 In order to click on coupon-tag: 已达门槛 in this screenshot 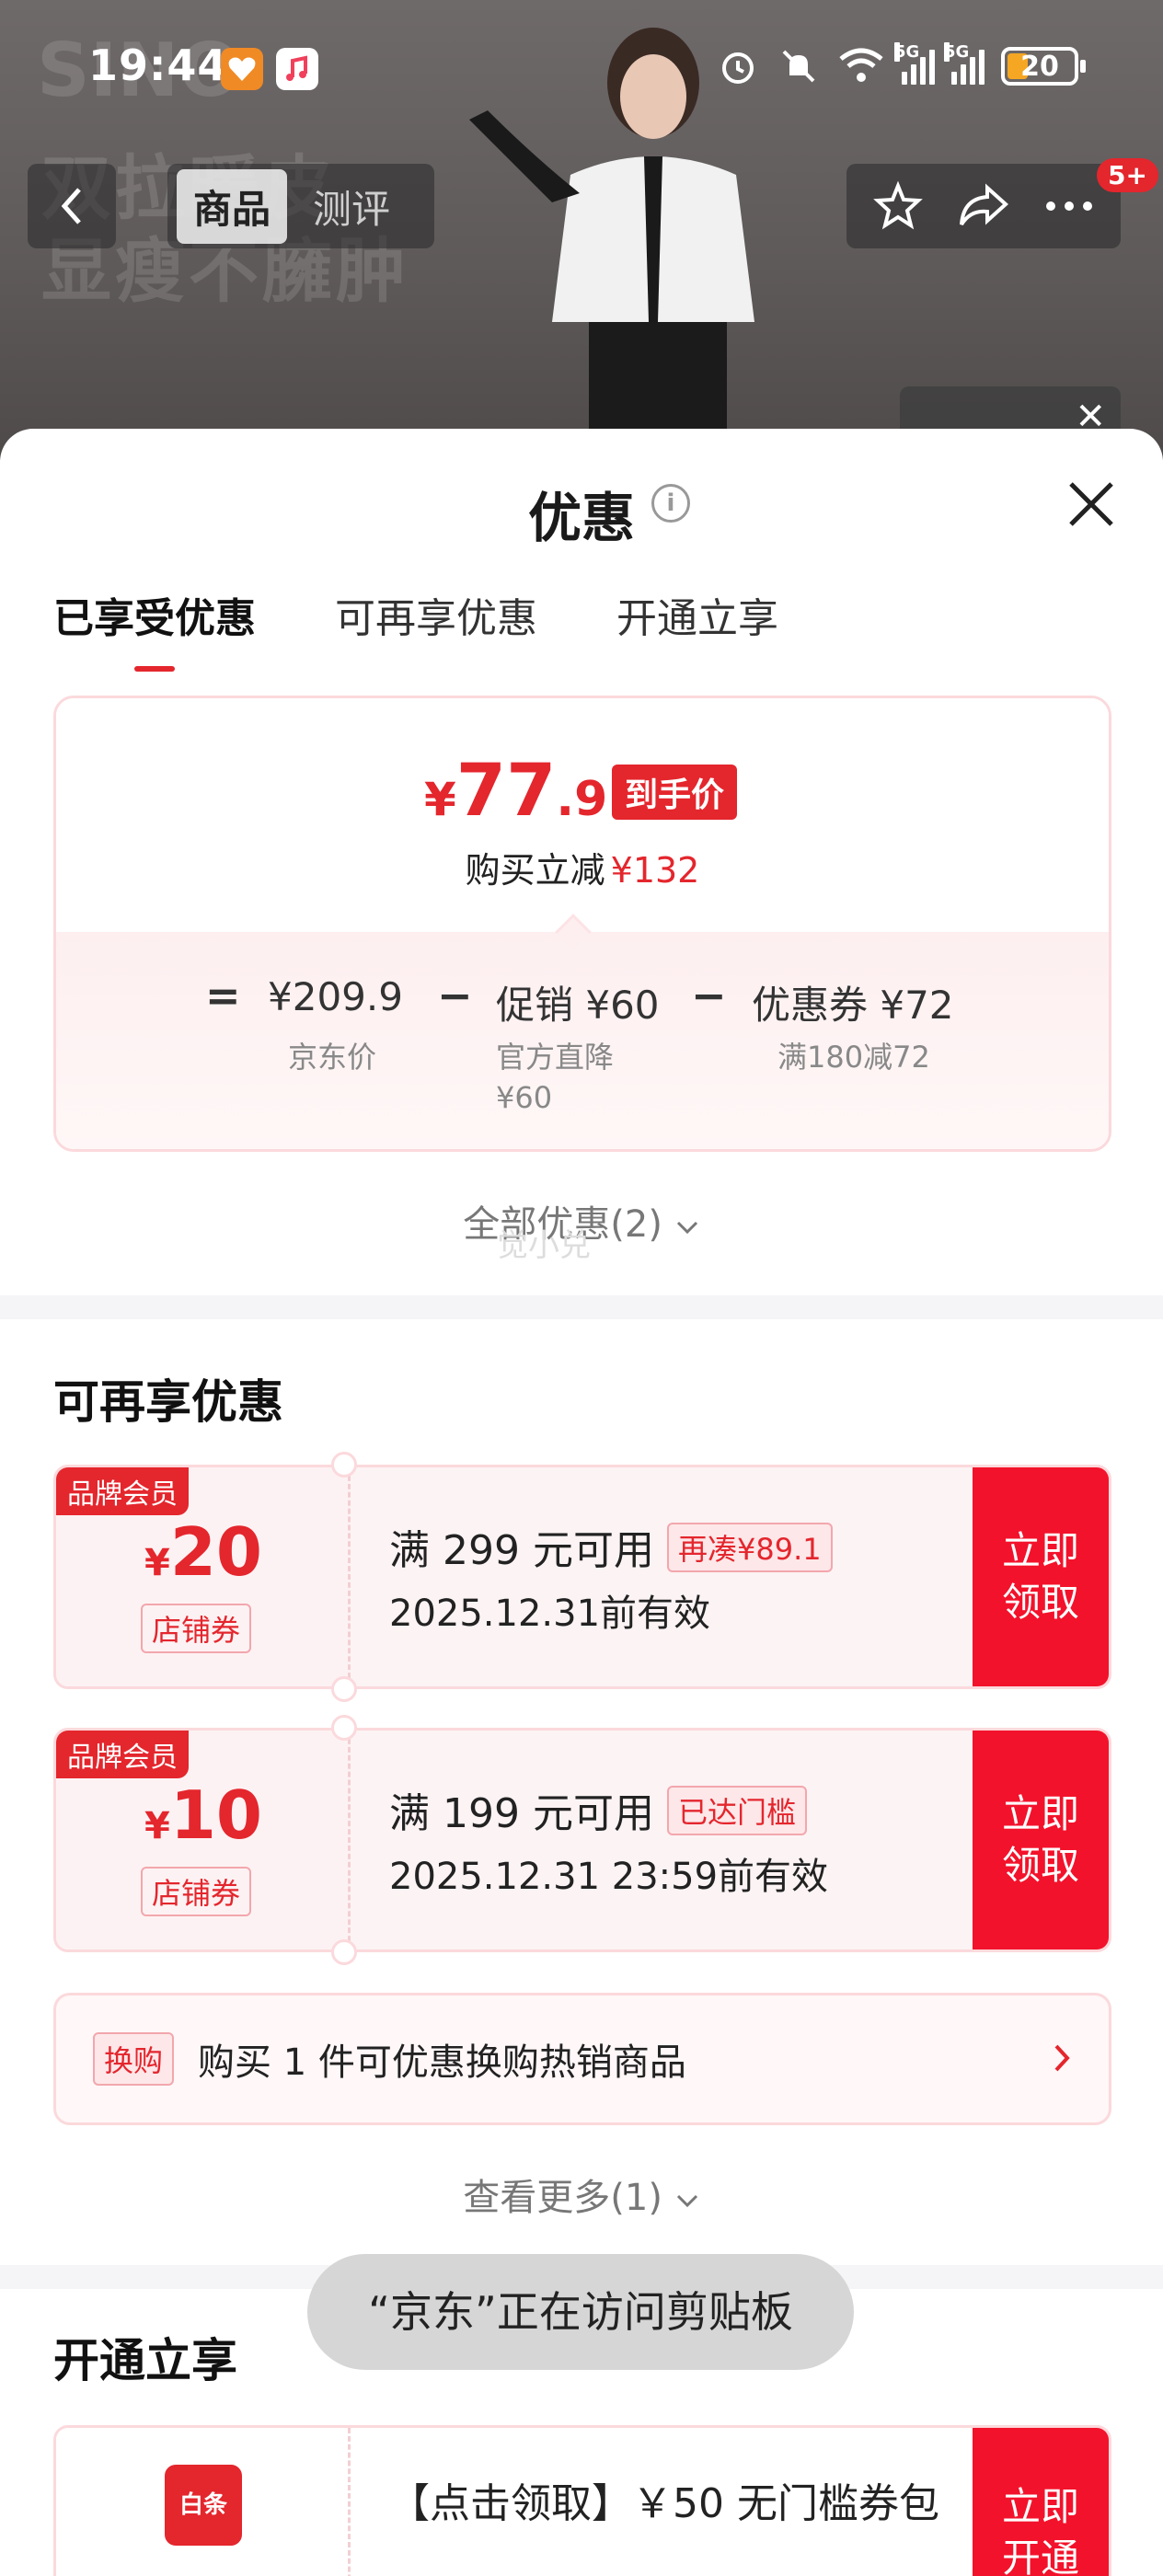, I will do `click(737, 1810)`.